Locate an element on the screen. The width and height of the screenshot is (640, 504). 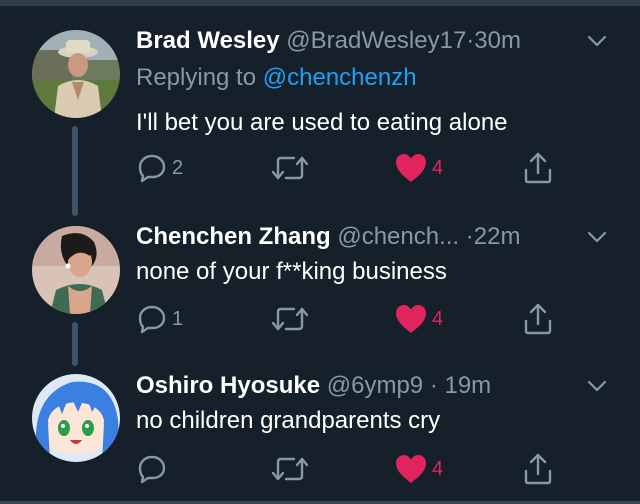
reply-count: 2 is located at coordinates (178, 167).